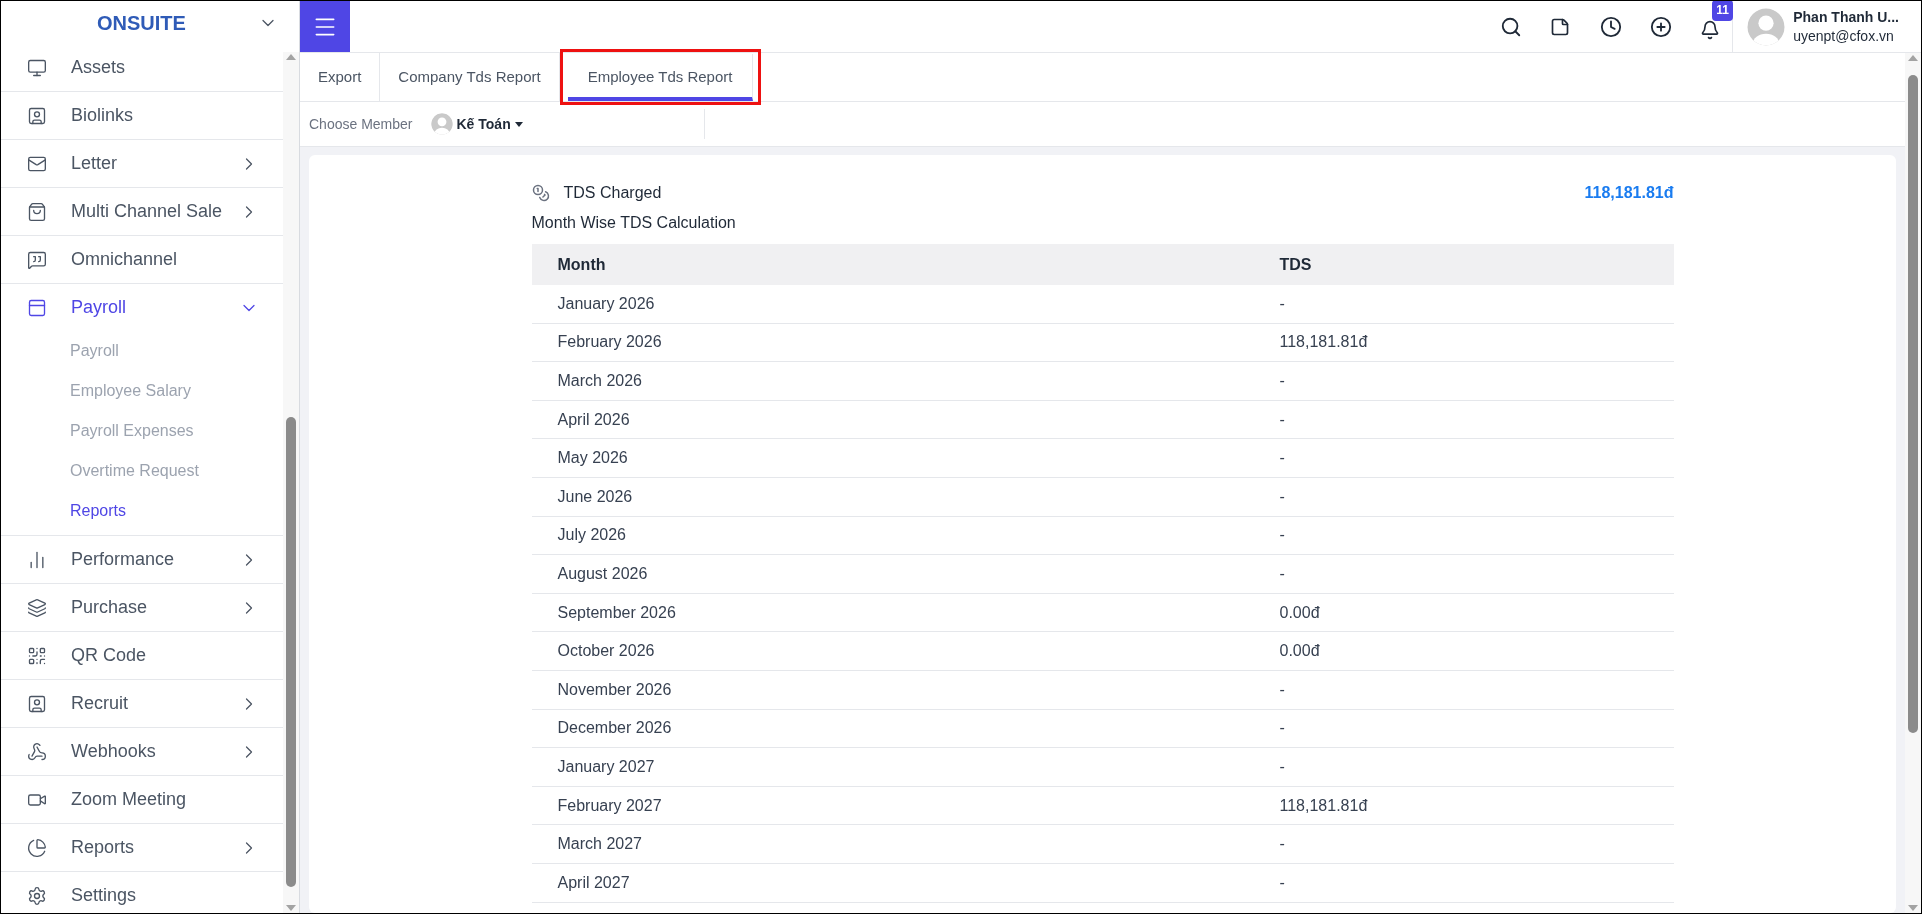  I want to click on clock-icon, so click(1611, 26).